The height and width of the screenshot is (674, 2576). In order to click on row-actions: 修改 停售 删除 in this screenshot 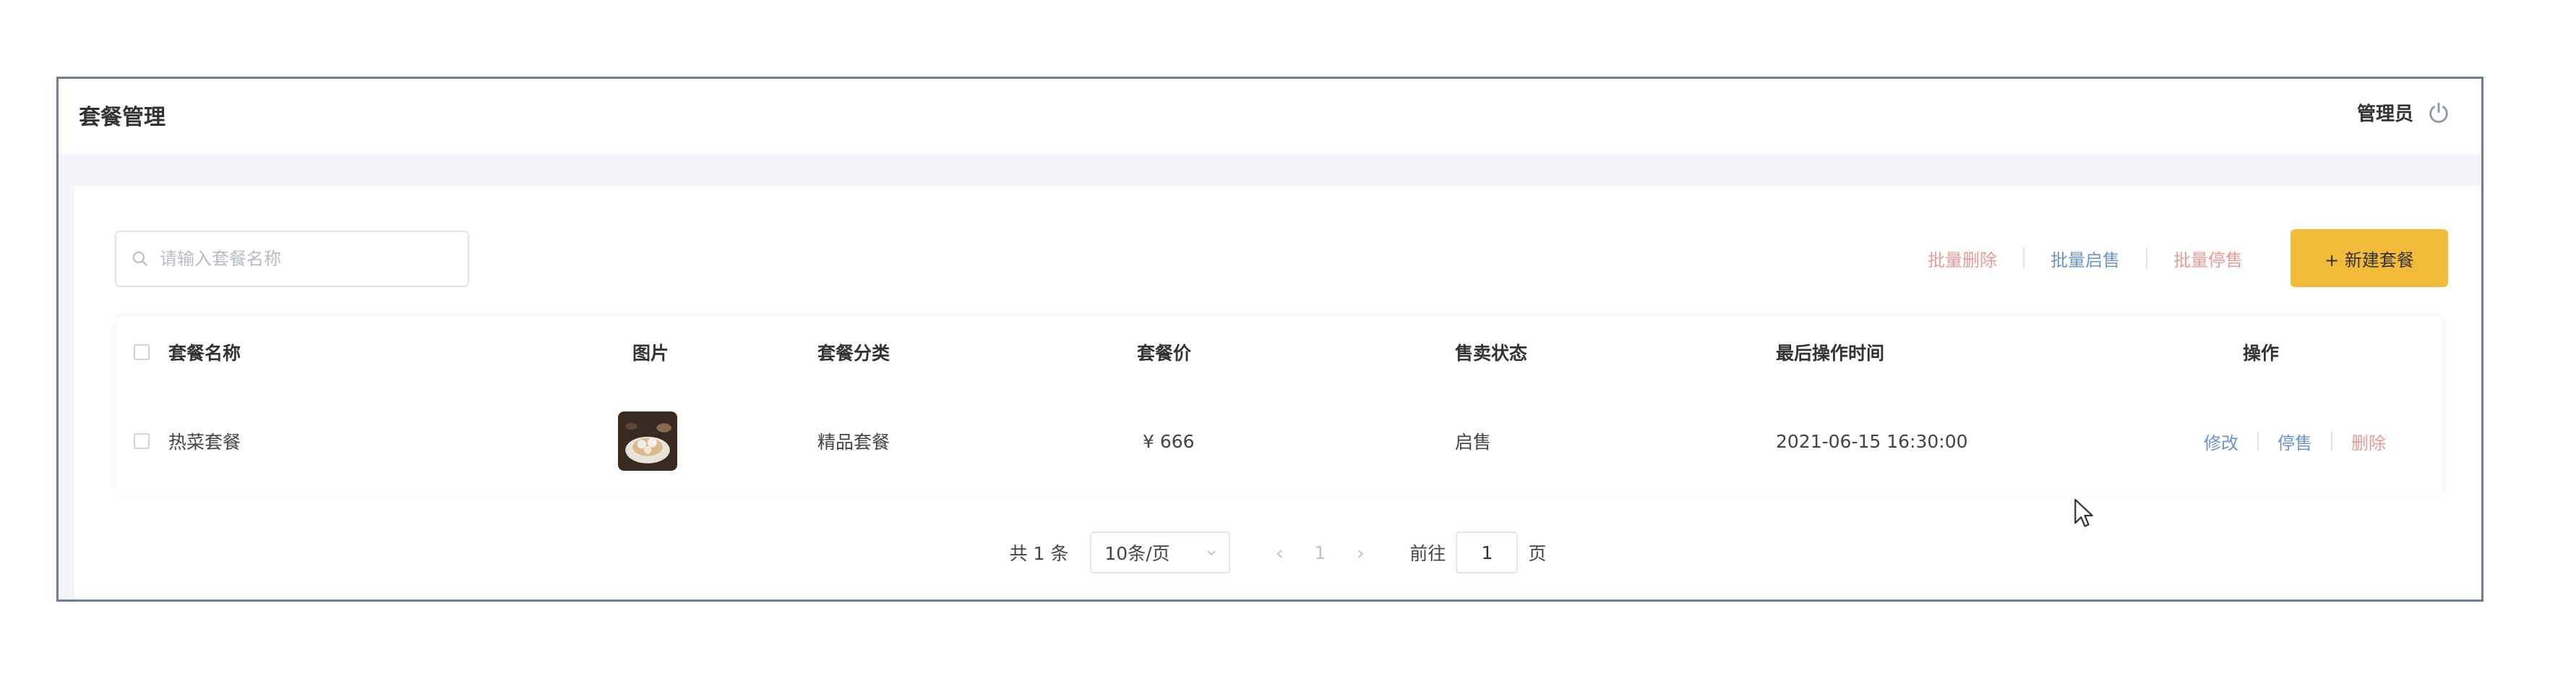, I will do `click(2295, 441)`.